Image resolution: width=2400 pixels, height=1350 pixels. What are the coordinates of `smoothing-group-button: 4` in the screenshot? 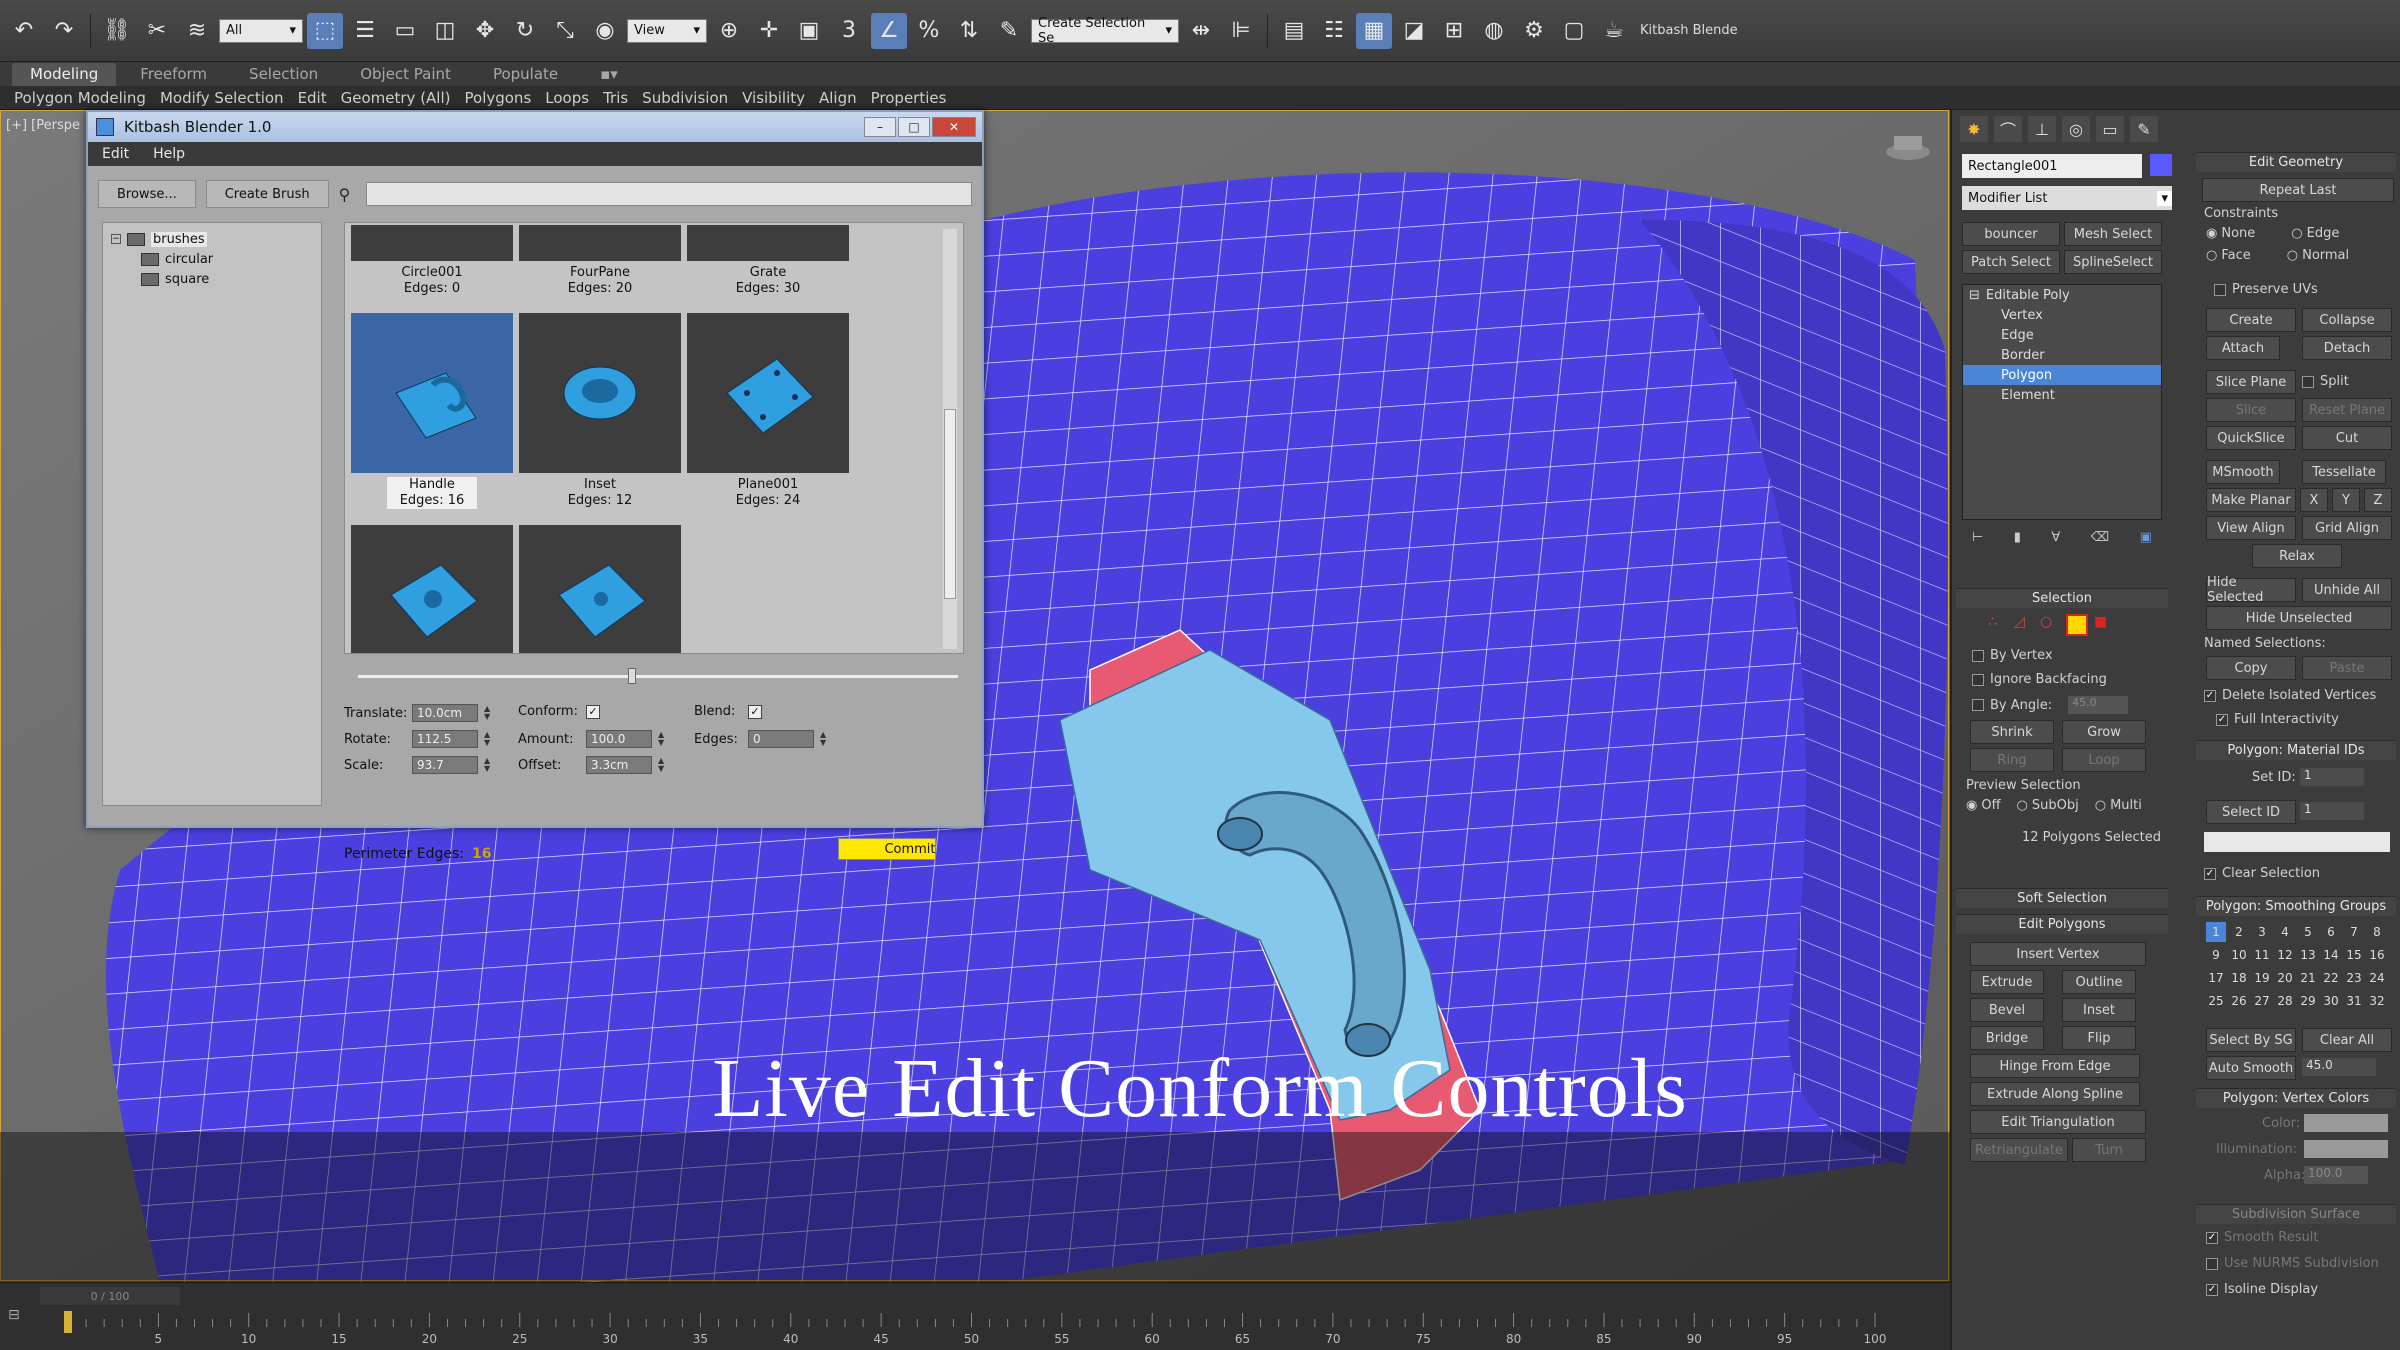 It's located at (2285, 932).